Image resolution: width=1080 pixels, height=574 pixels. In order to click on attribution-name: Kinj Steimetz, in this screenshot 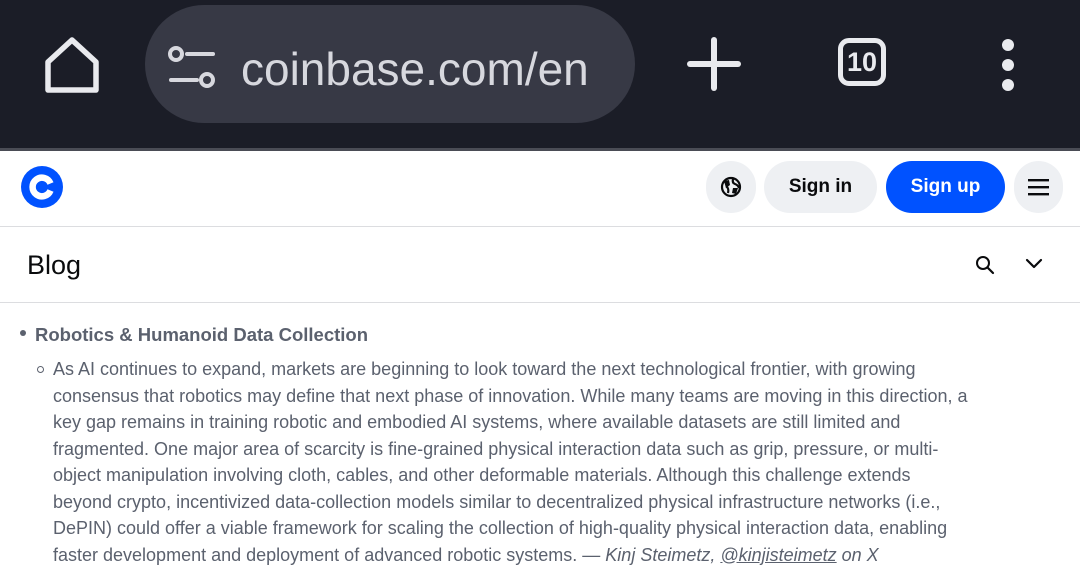, I will do `click(663, 554)`.